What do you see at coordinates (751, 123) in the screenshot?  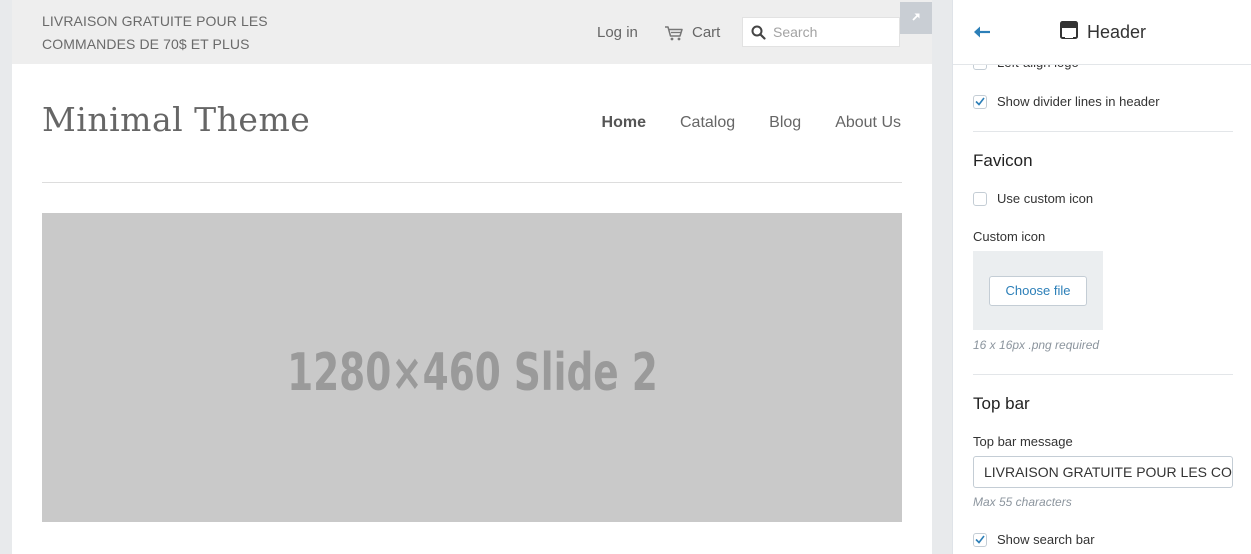 I see `main-nav: Home Catalog Blog About Us` at bounding box center [751, 123].